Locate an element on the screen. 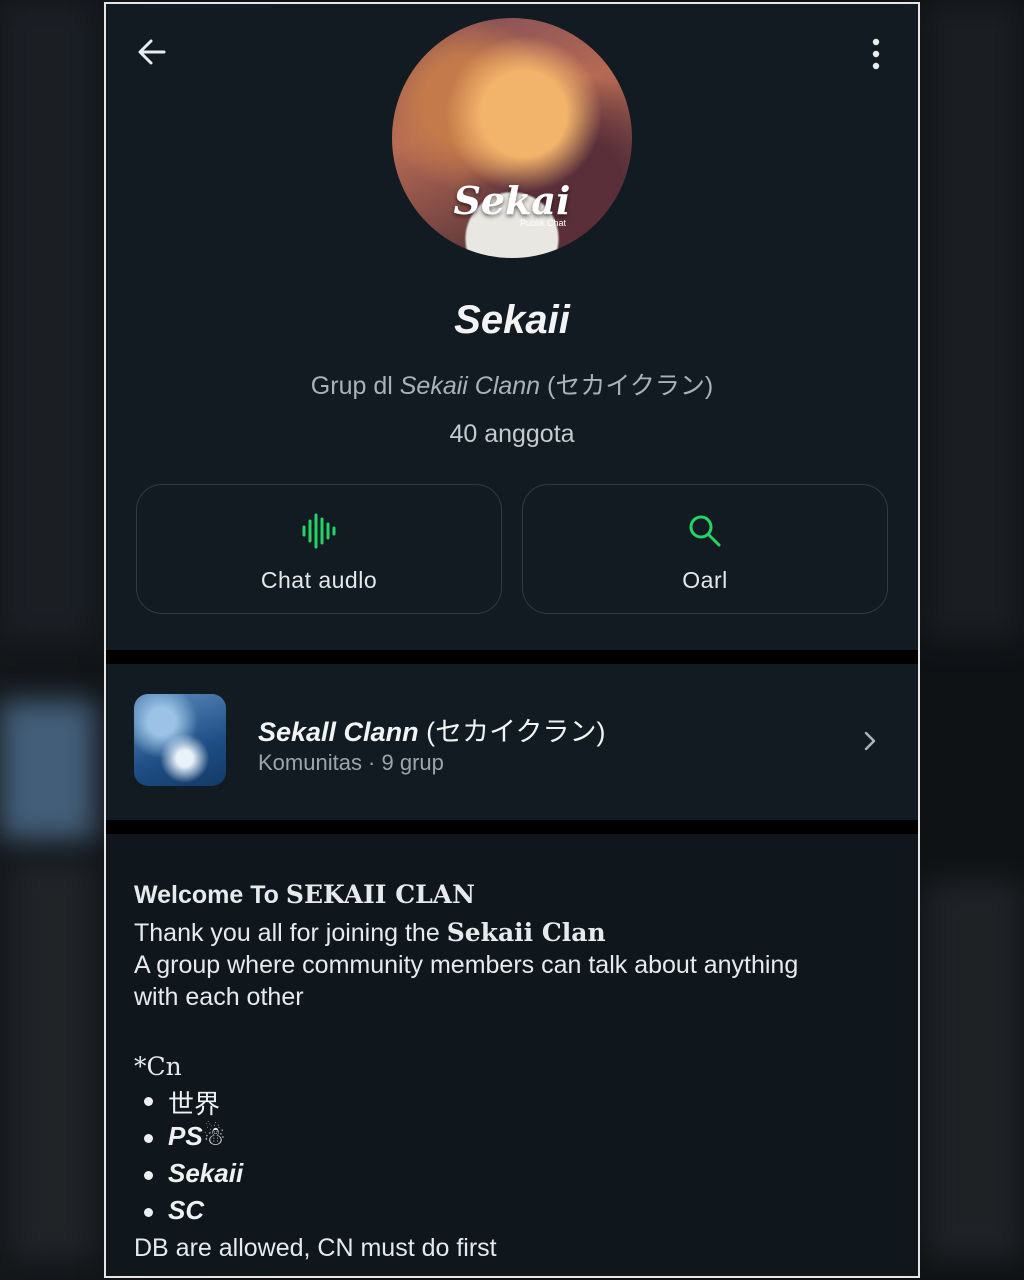 Image resolution: width=1024 pixels, height=1280 pixels. community-subtitle: Komunitas · 9 grup is located at coordinates (351, 762).